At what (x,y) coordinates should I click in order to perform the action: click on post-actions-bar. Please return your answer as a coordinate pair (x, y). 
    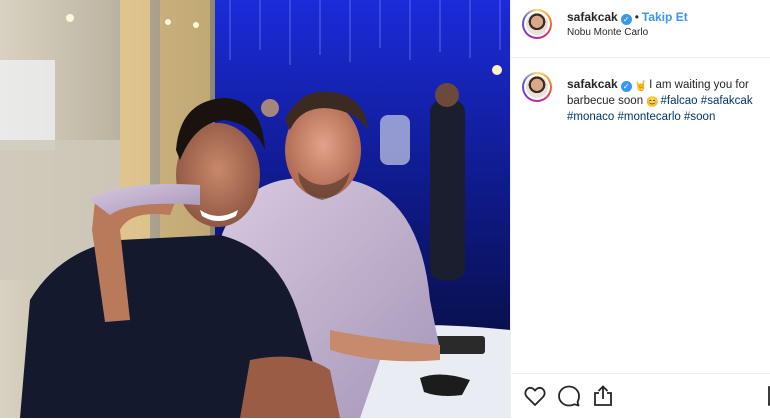
    Looking at the image, I should click on (640, 396).